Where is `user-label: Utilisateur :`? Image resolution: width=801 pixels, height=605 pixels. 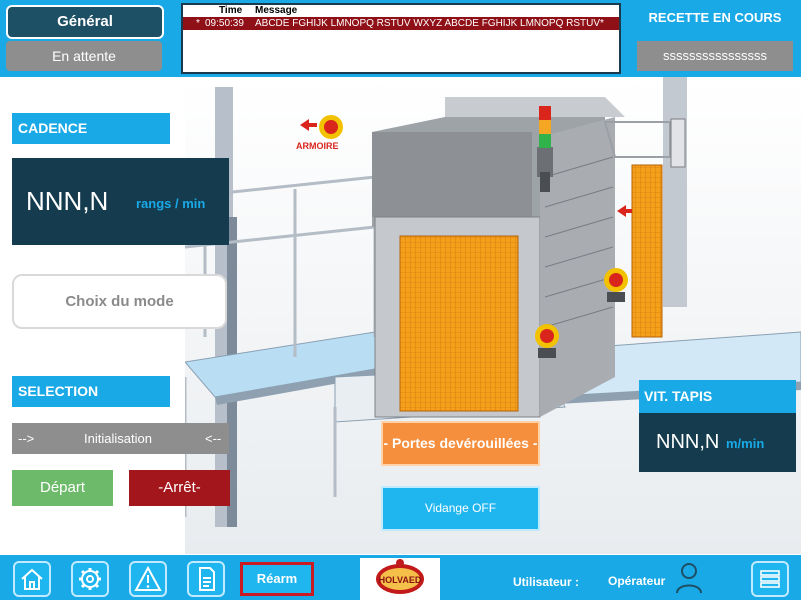
user-label: Utilisateur : is located at coordinates (546, 582).